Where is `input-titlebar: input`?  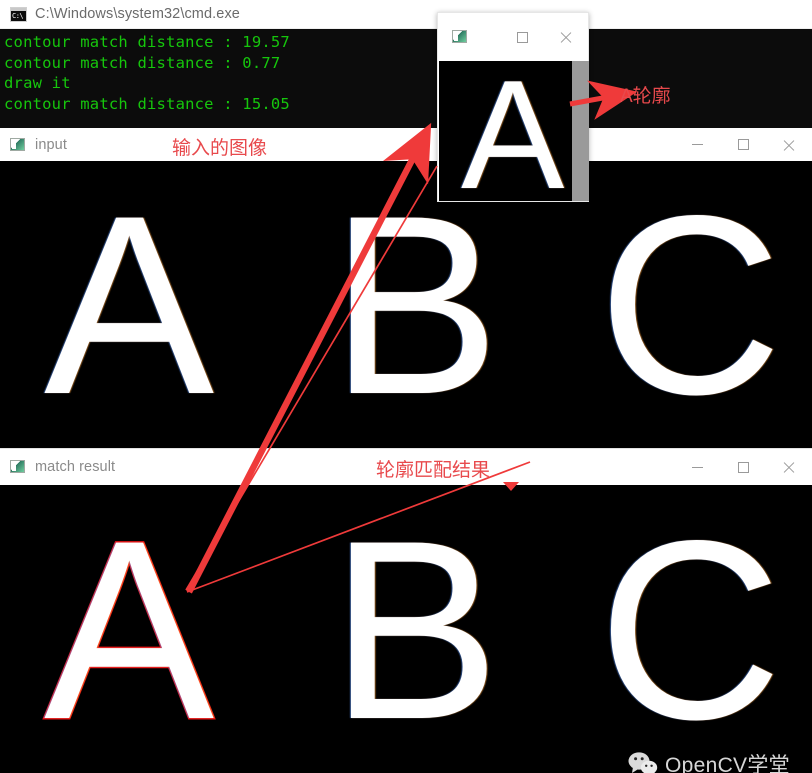 input-titlebar: input is located at coordinates (406, 144).